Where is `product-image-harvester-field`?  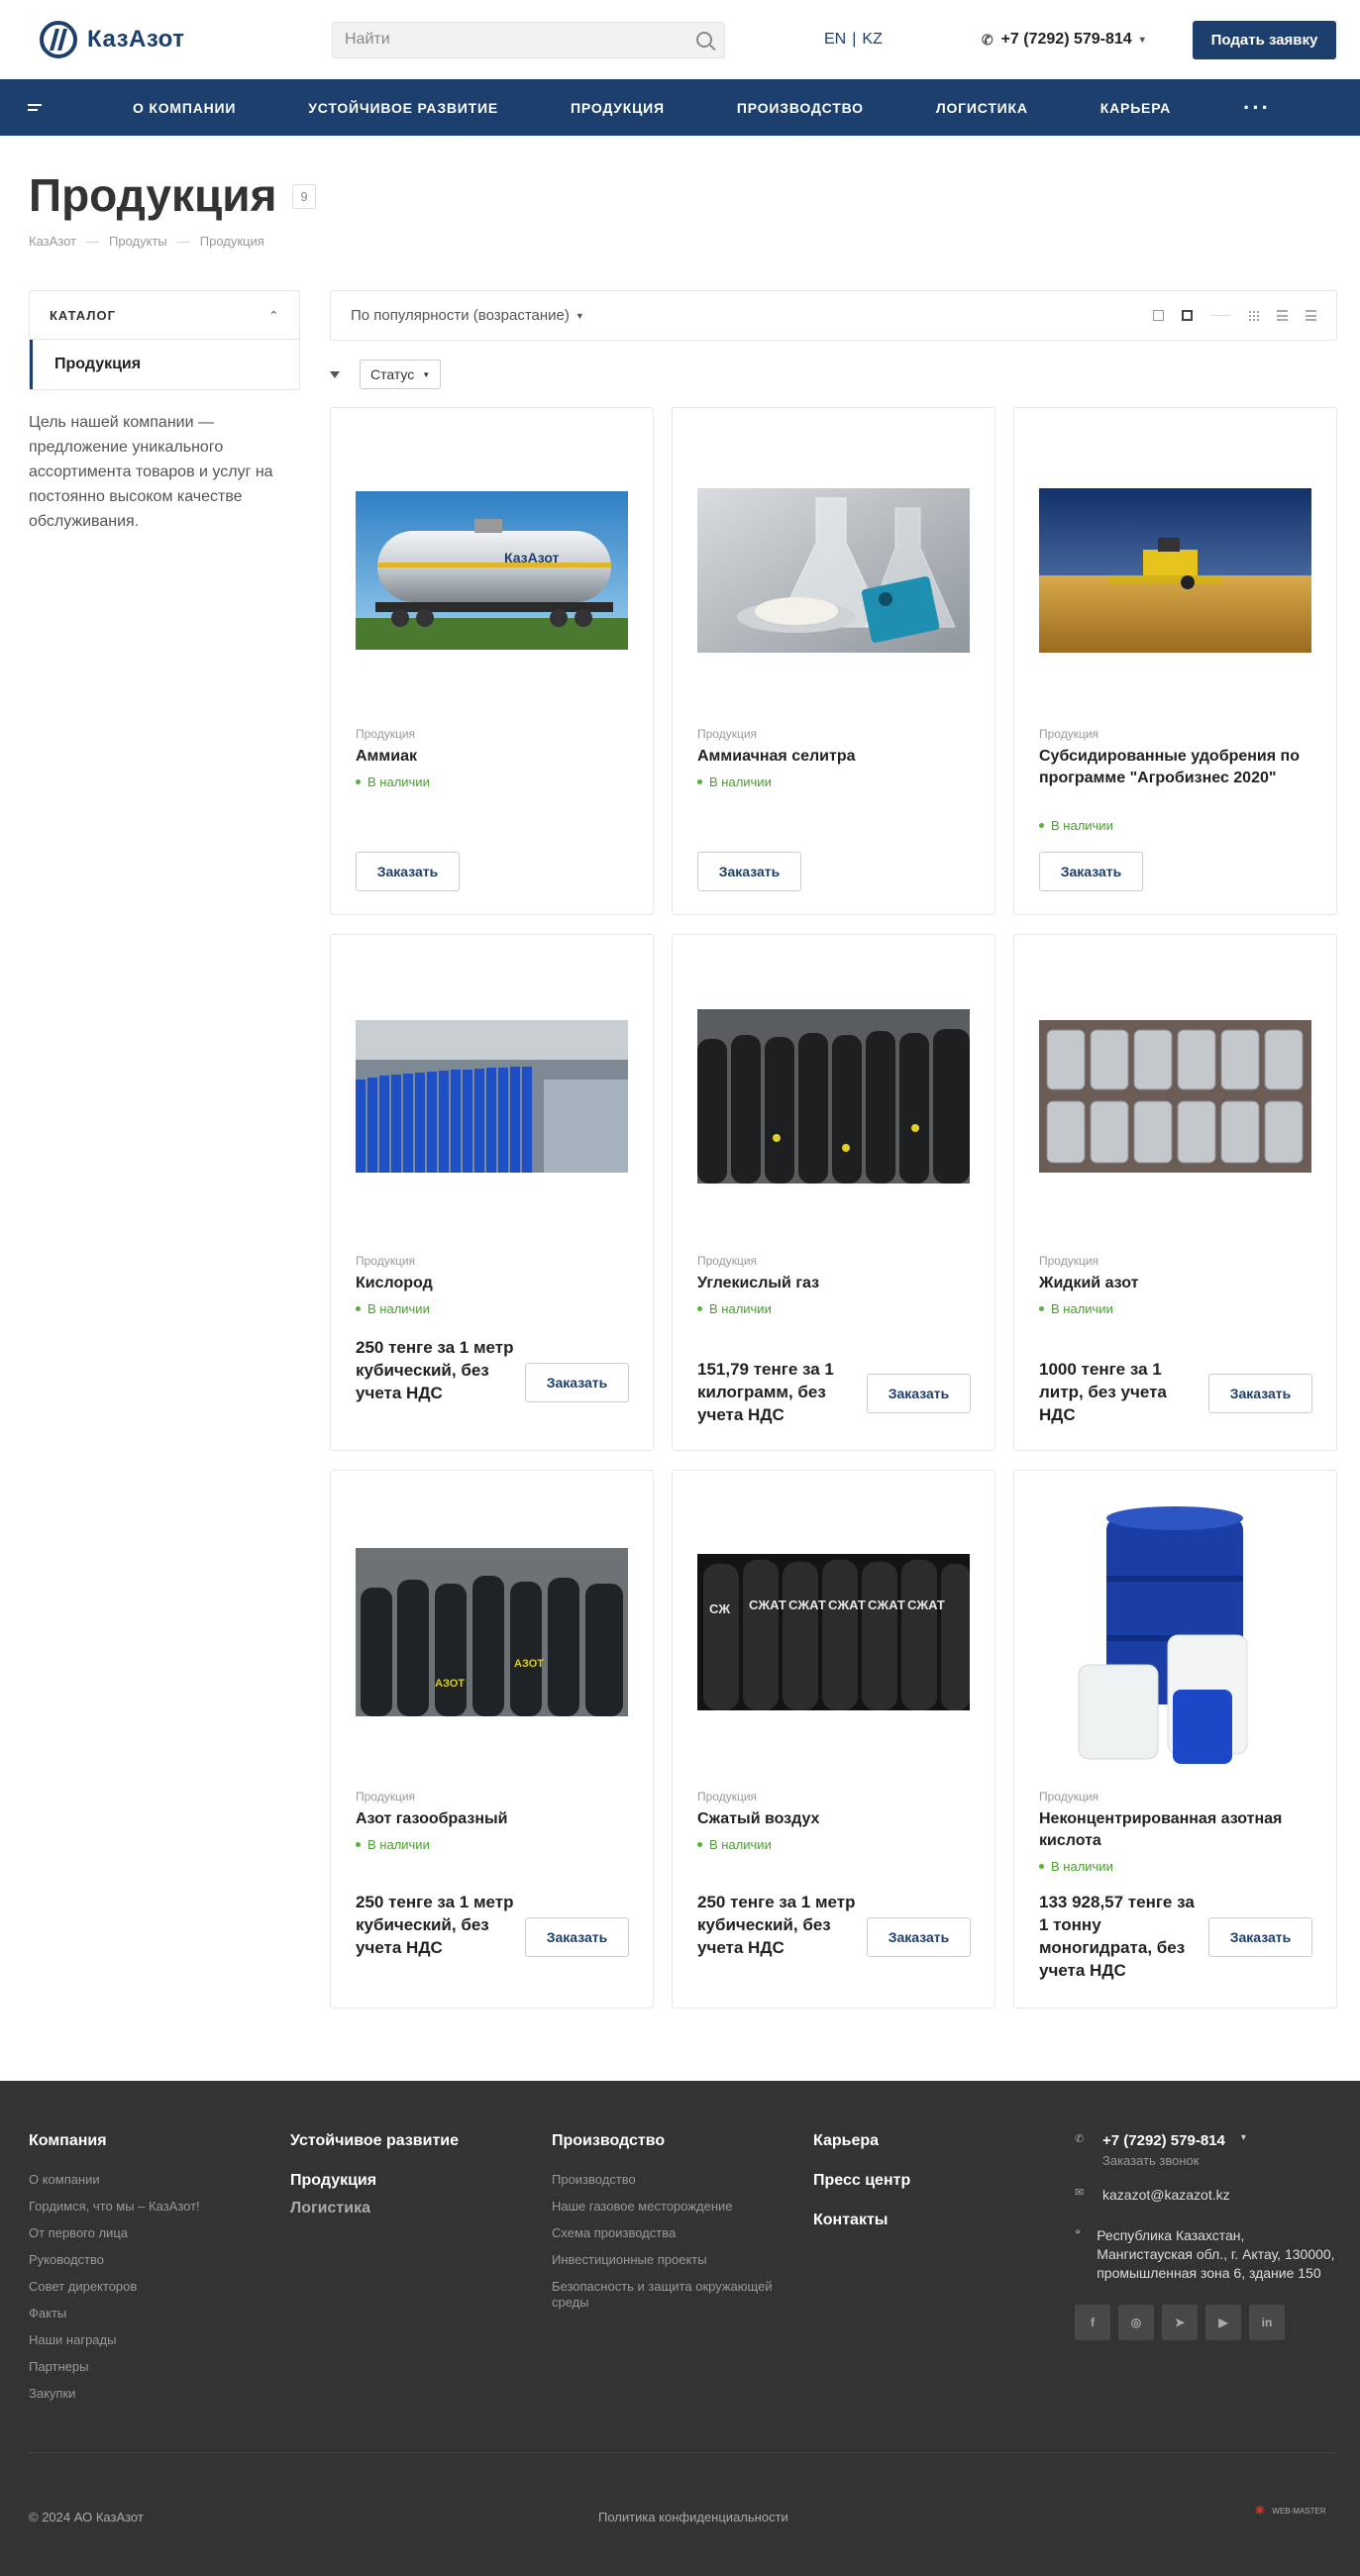
product-image-harvester-field is located at coordinates (1175, 570).